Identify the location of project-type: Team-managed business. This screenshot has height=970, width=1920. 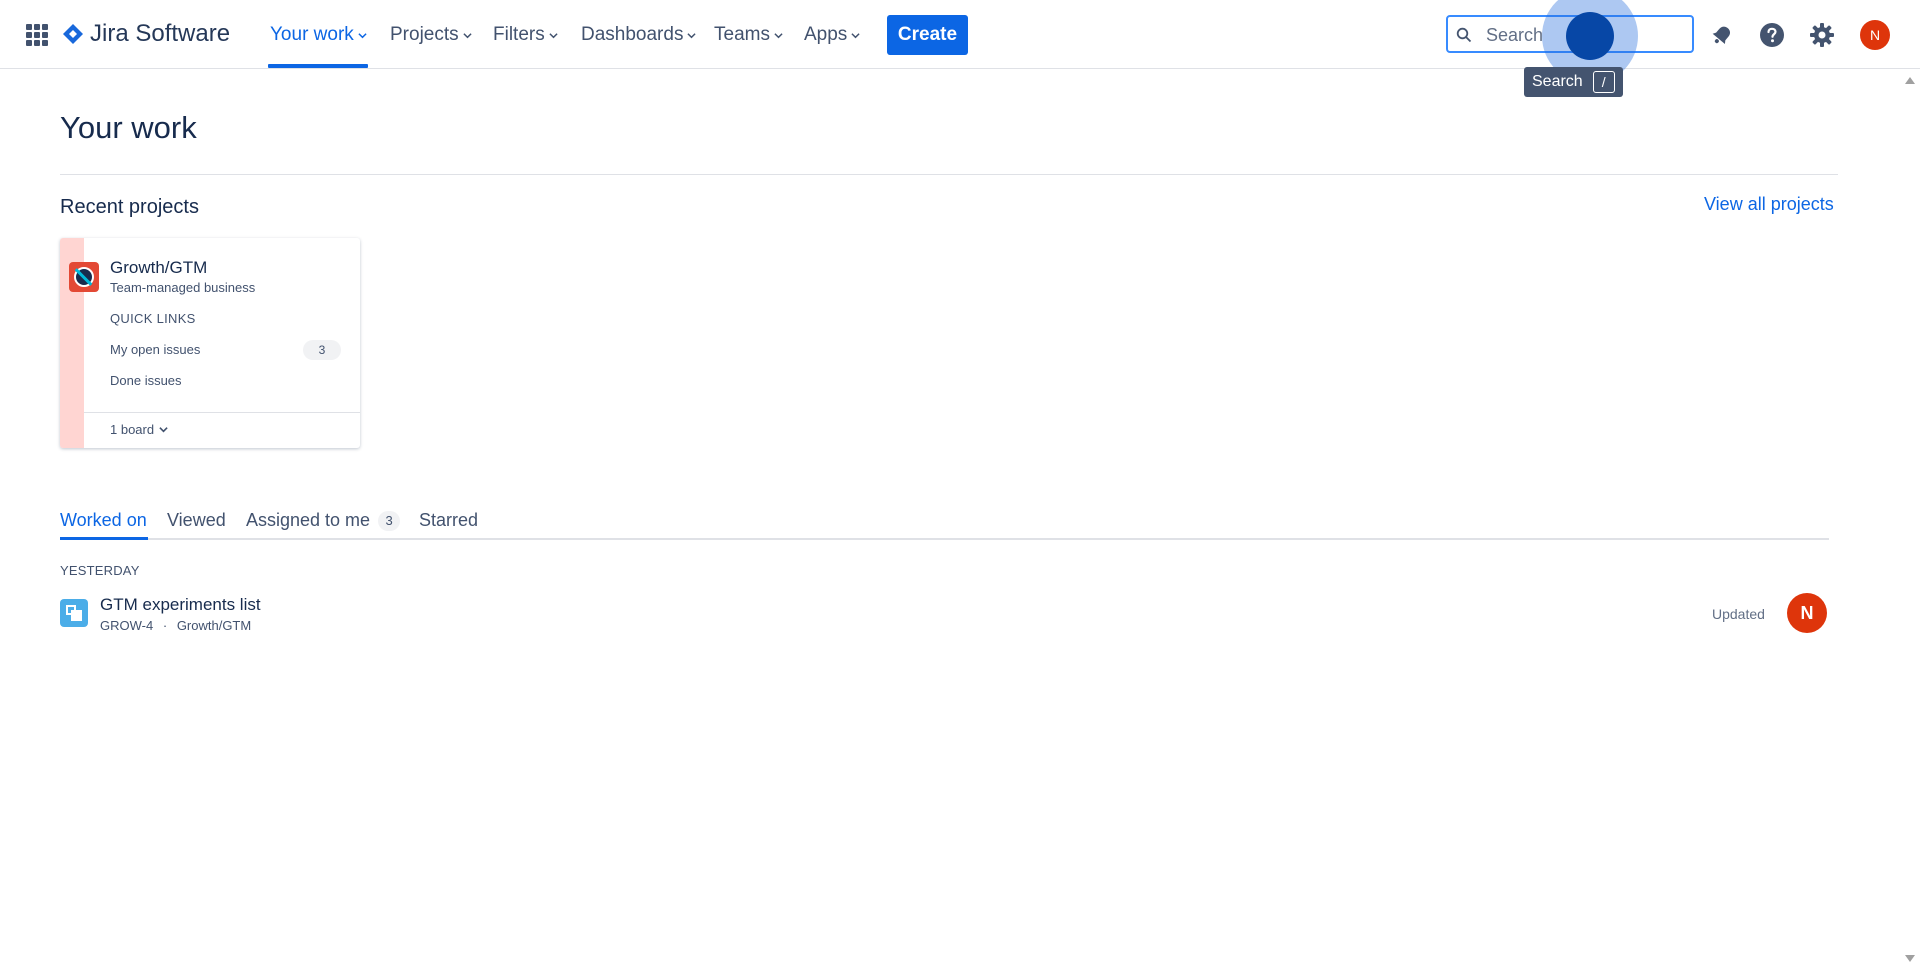
(183, 287).